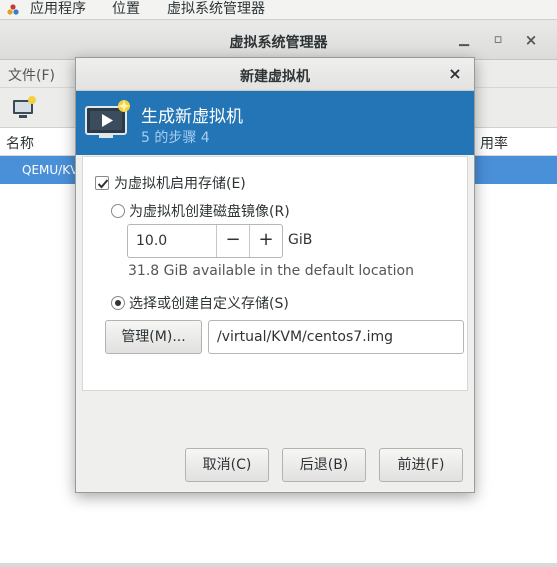 The image size is (557, 567). Describe the element at coordinates (209, 303) in the screenshot. I see `custom-storage-label: 选择或创建自定义存储(S)` at that location.